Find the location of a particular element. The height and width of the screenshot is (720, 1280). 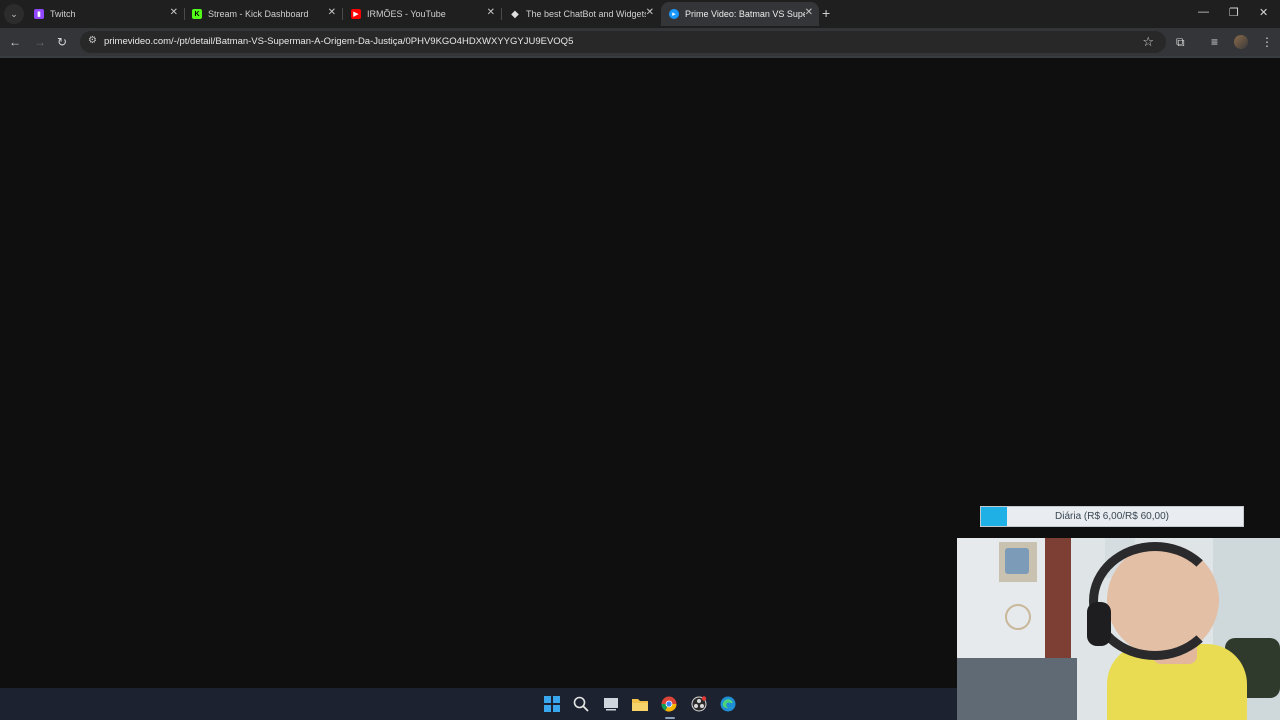

webcam-door is located at coordinates (1058, 603).